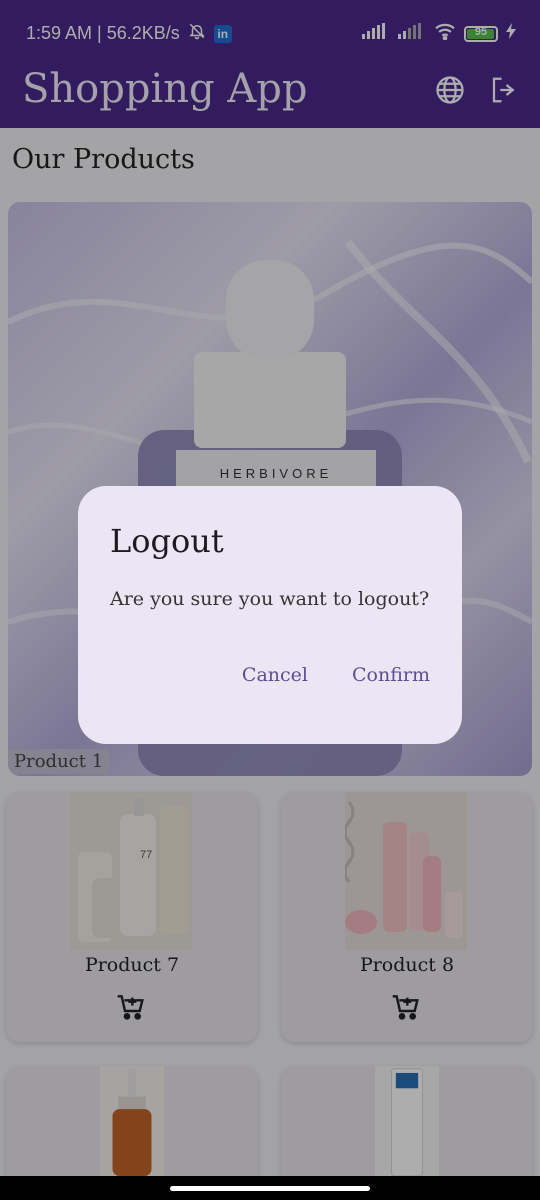 This screenshot has width=540, height=1200. Describe the element at coordinates (275, 675) in the screenshot. I see `cancel-button: Cancel` at that location.